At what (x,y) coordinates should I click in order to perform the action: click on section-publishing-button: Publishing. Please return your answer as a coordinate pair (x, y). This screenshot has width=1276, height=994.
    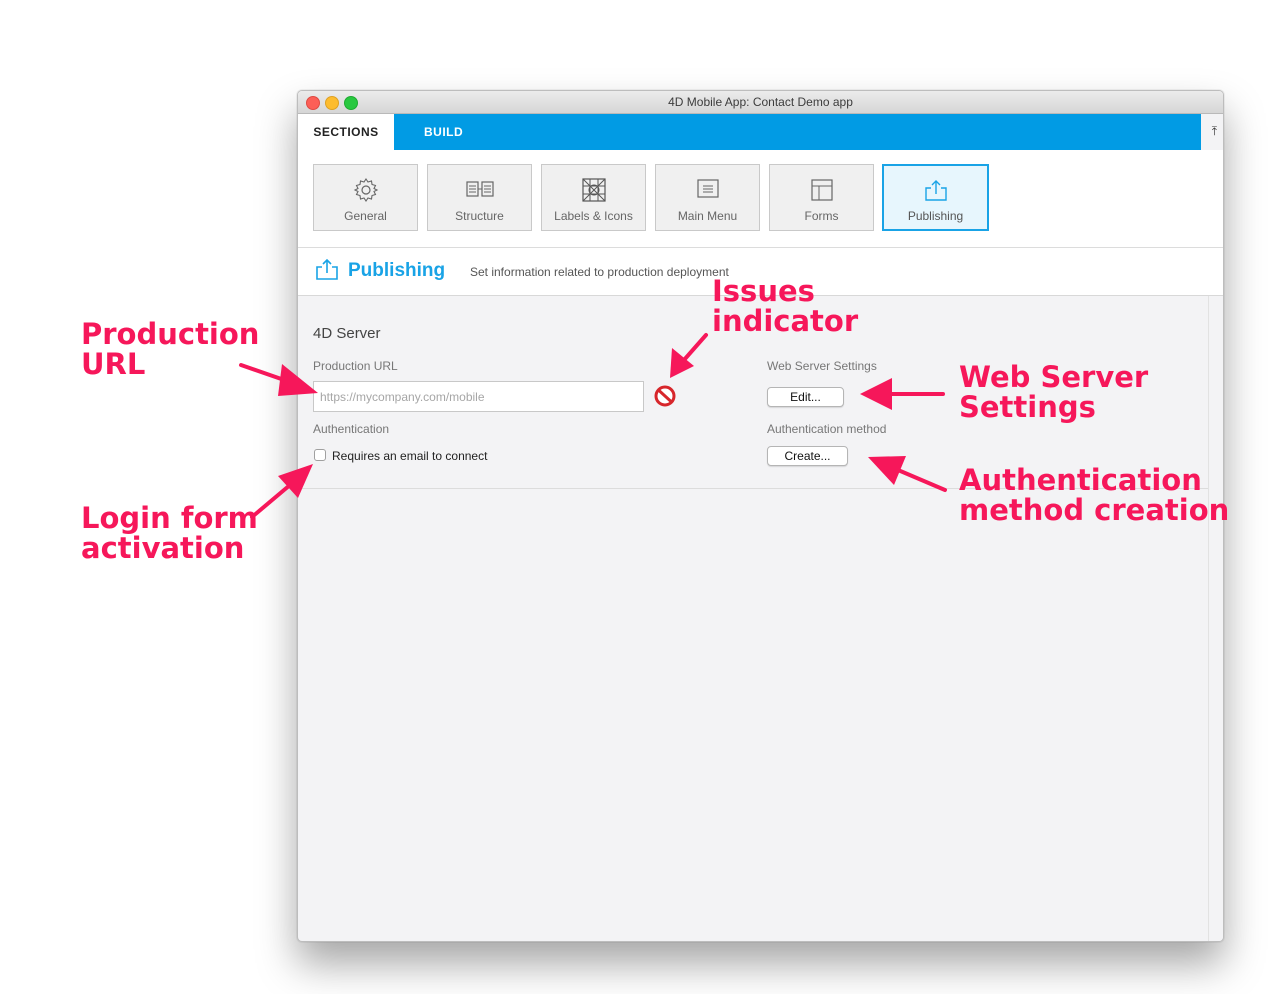
    Looking at the image, I should click on (935, 197).